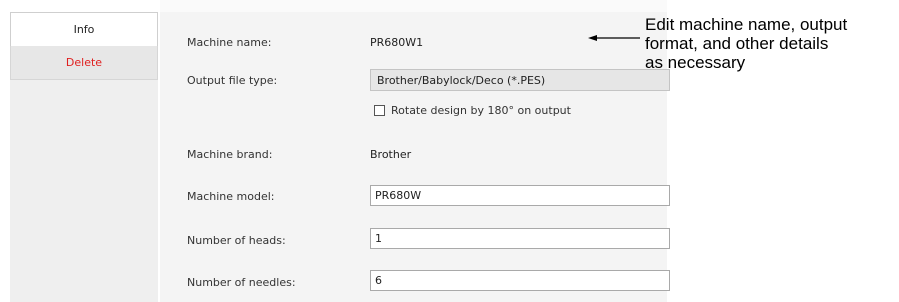 The height and width of the screenshot is (302, 899). What do you see at coordinates (481, 110) in the screenshot?
I see `rotate-checkbox-label: Rotate design by 180° on output` at bounding box center [481, 110].